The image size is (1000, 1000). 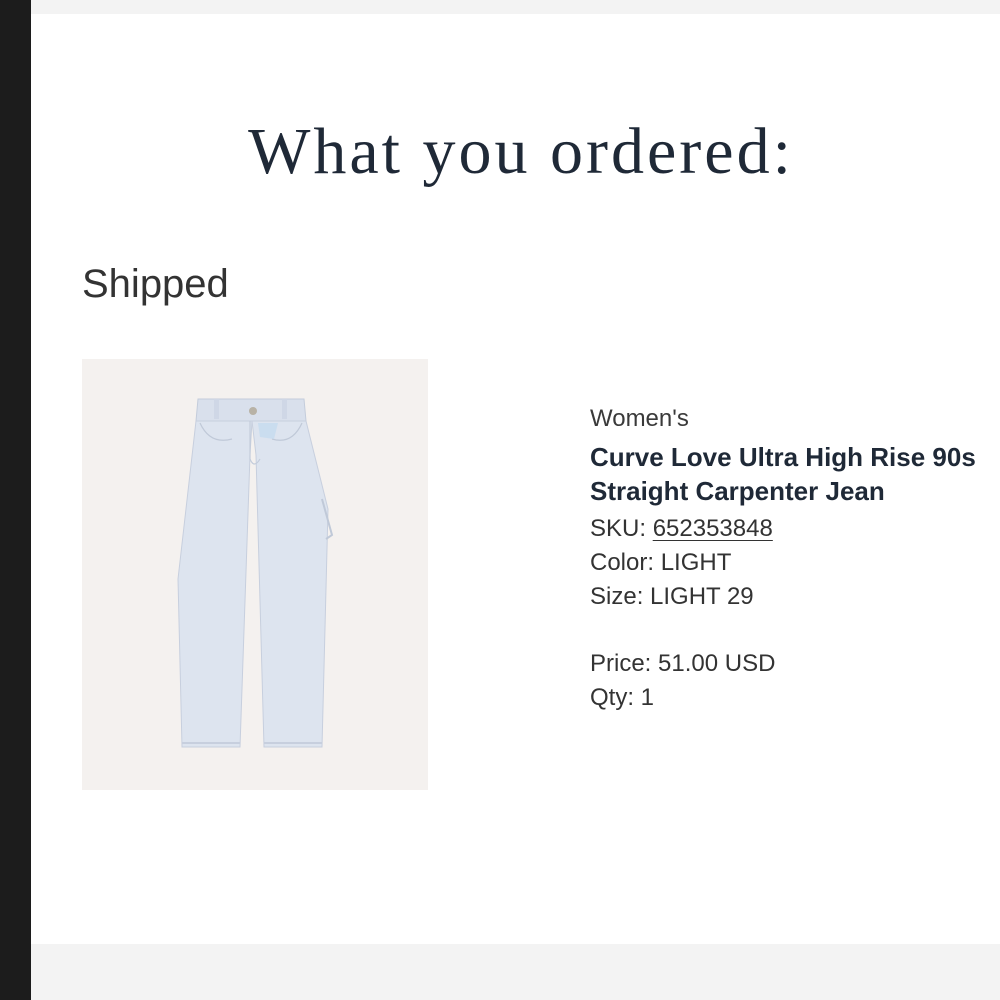 What do you see at coordinates (615, 697) in the screenshot?
I see `qty-label: Qty:` at bounding box center [615, 697].